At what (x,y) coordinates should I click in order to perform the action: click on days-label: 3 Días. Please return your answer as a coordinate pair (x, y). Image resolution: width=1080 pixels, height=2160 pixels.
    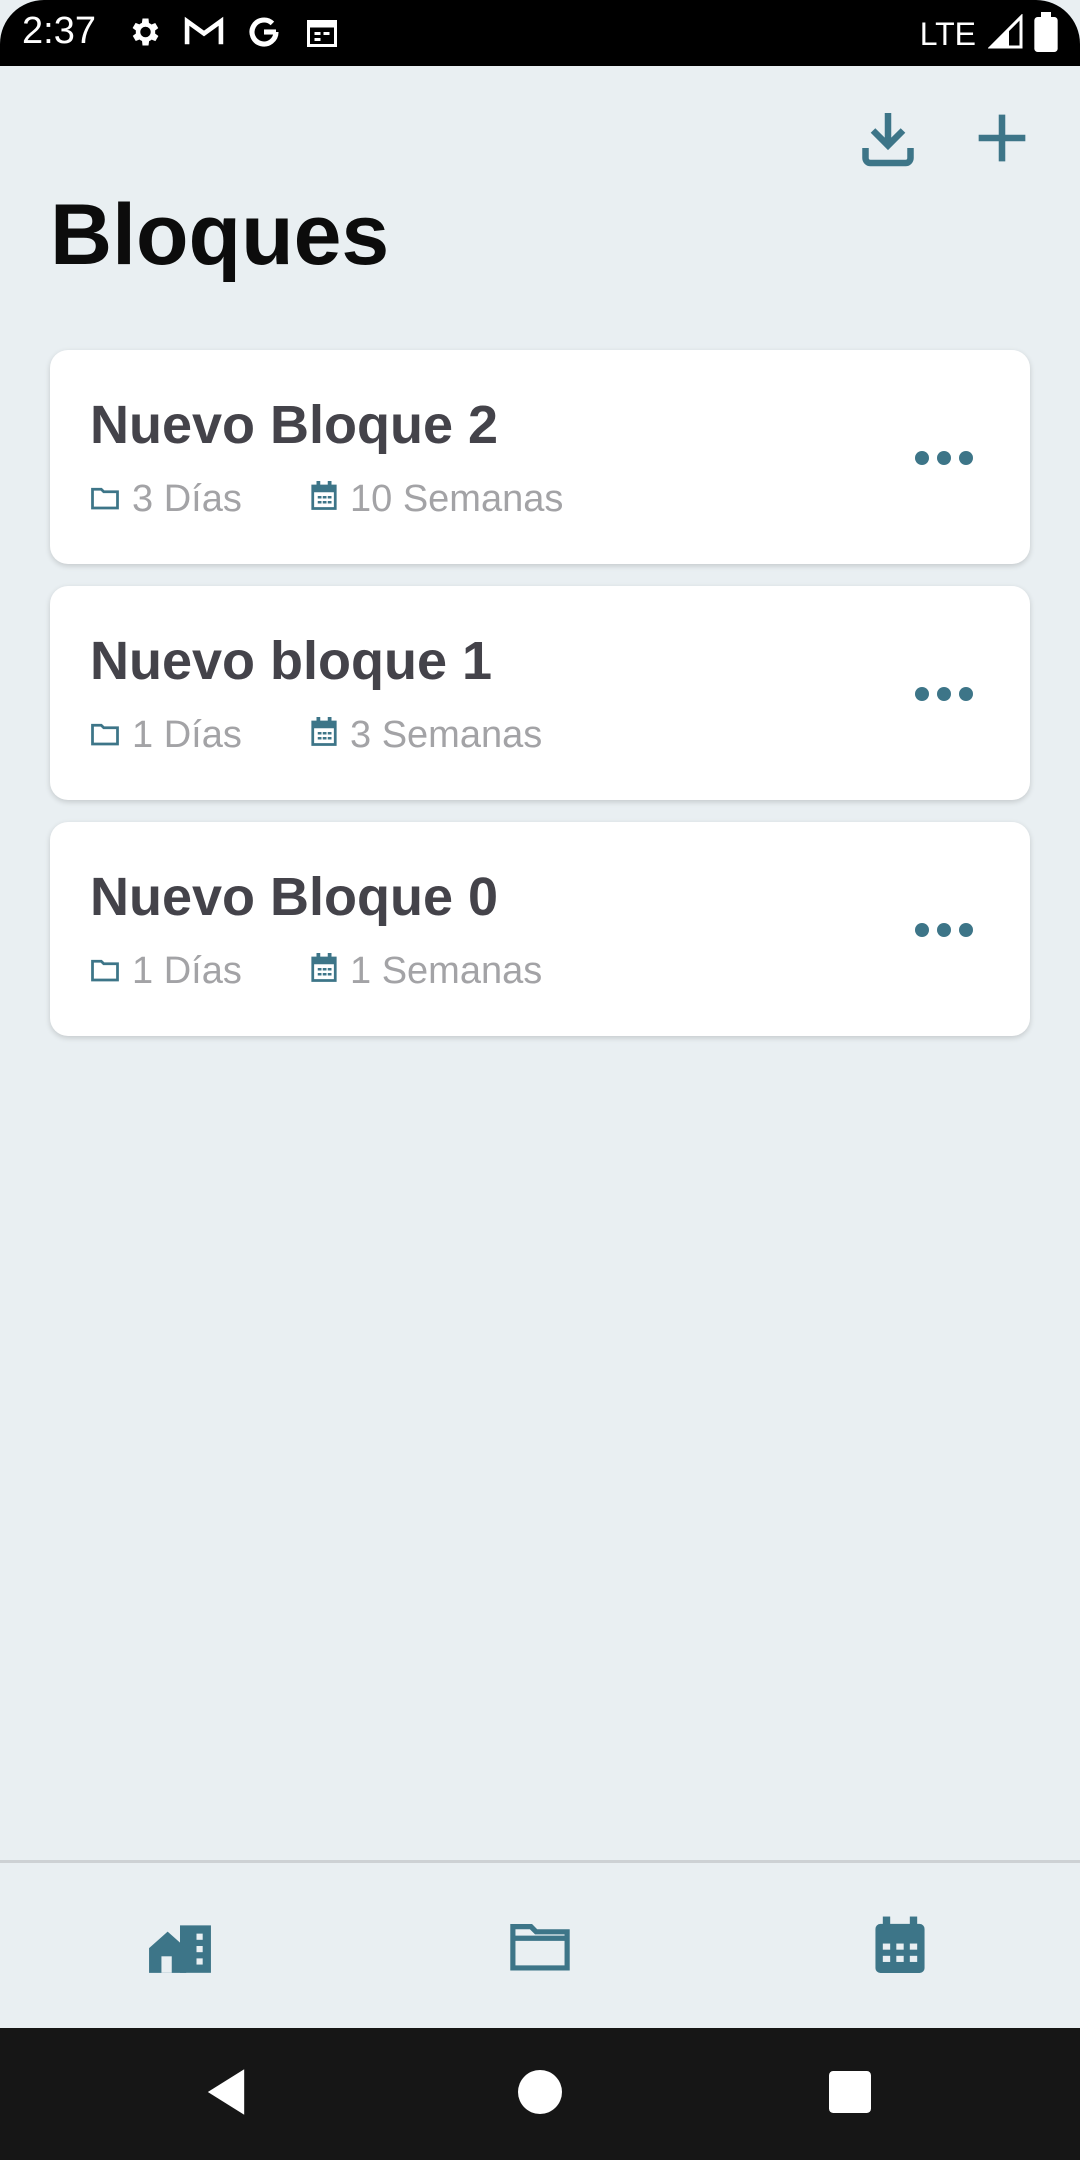
    Looking at the image, I should click on (187, 499).